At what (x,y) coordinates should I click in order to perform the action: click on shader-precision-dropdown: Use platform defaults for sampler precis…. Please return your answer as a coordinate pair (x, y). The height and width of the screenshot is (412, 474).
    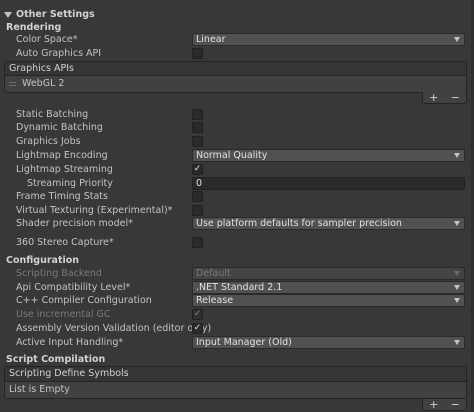
    Looking at the image, I should click on (328, 223).